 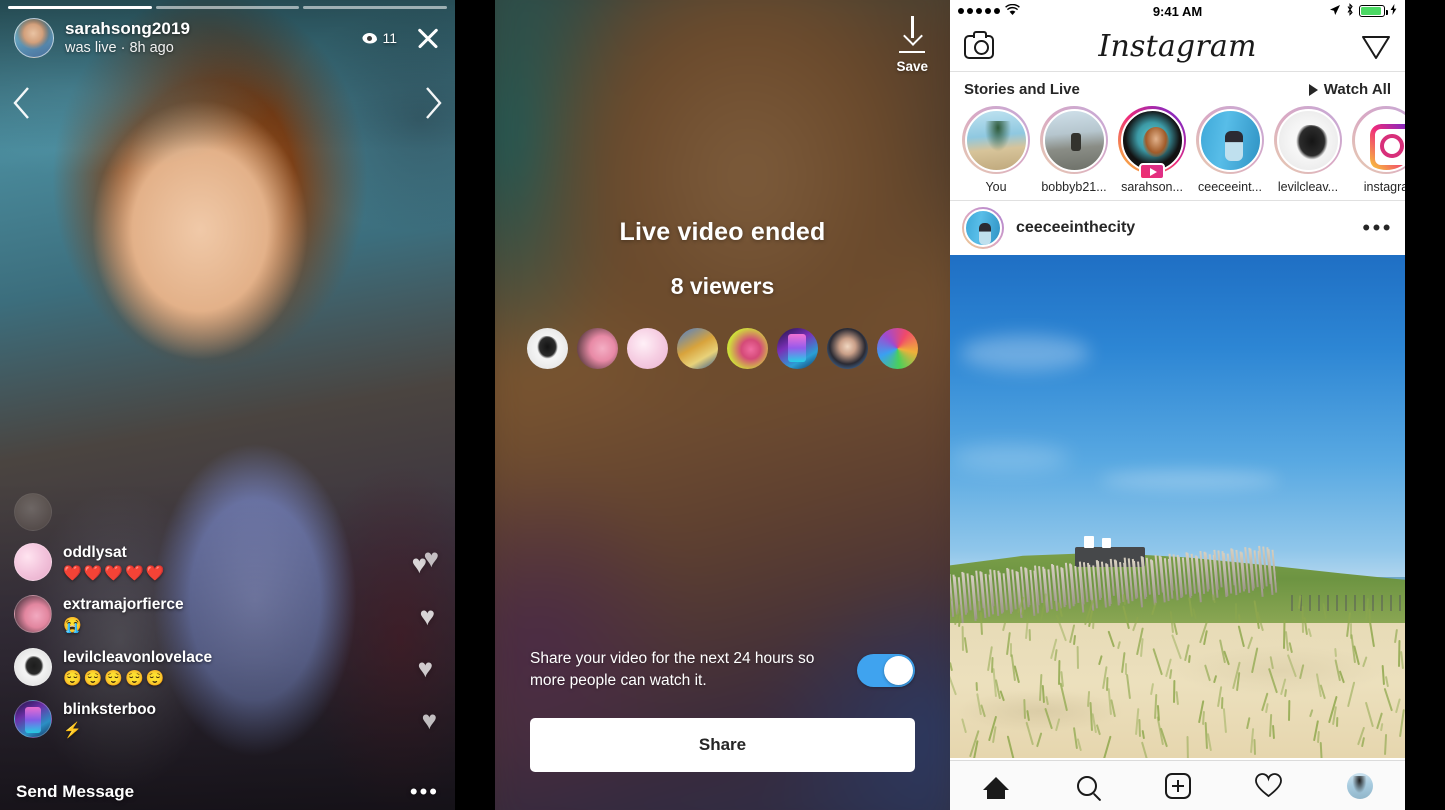 I want to click on avatar-image, so click(x=983, y=228).